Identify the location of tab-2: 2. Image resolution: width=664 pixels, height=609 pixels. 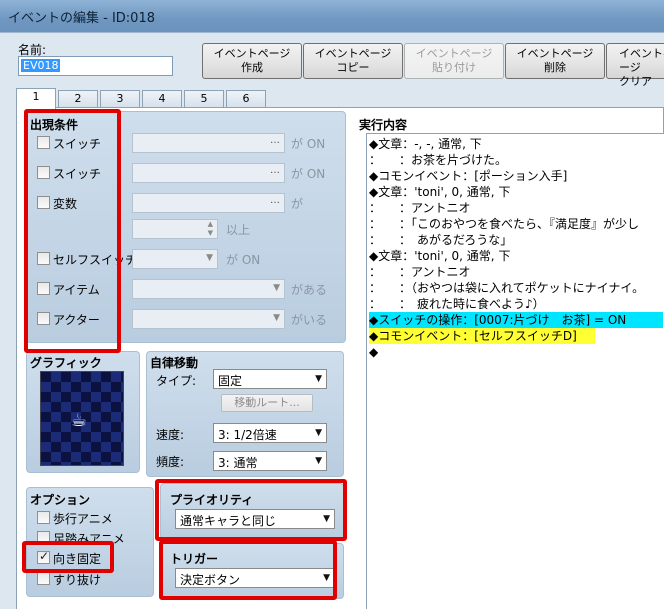
(78, 99).